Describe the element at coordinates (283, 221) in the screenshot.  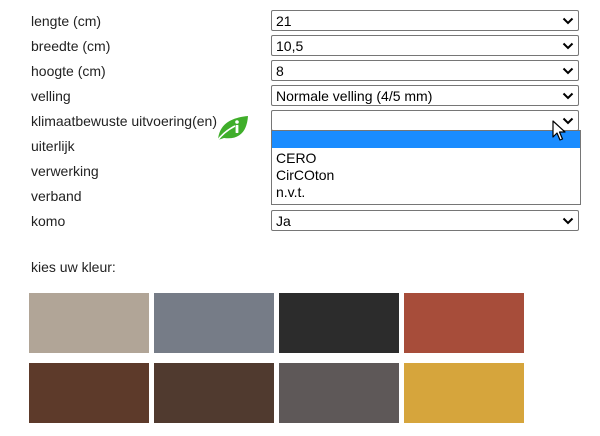
I see `select-value: Ja` at that location.